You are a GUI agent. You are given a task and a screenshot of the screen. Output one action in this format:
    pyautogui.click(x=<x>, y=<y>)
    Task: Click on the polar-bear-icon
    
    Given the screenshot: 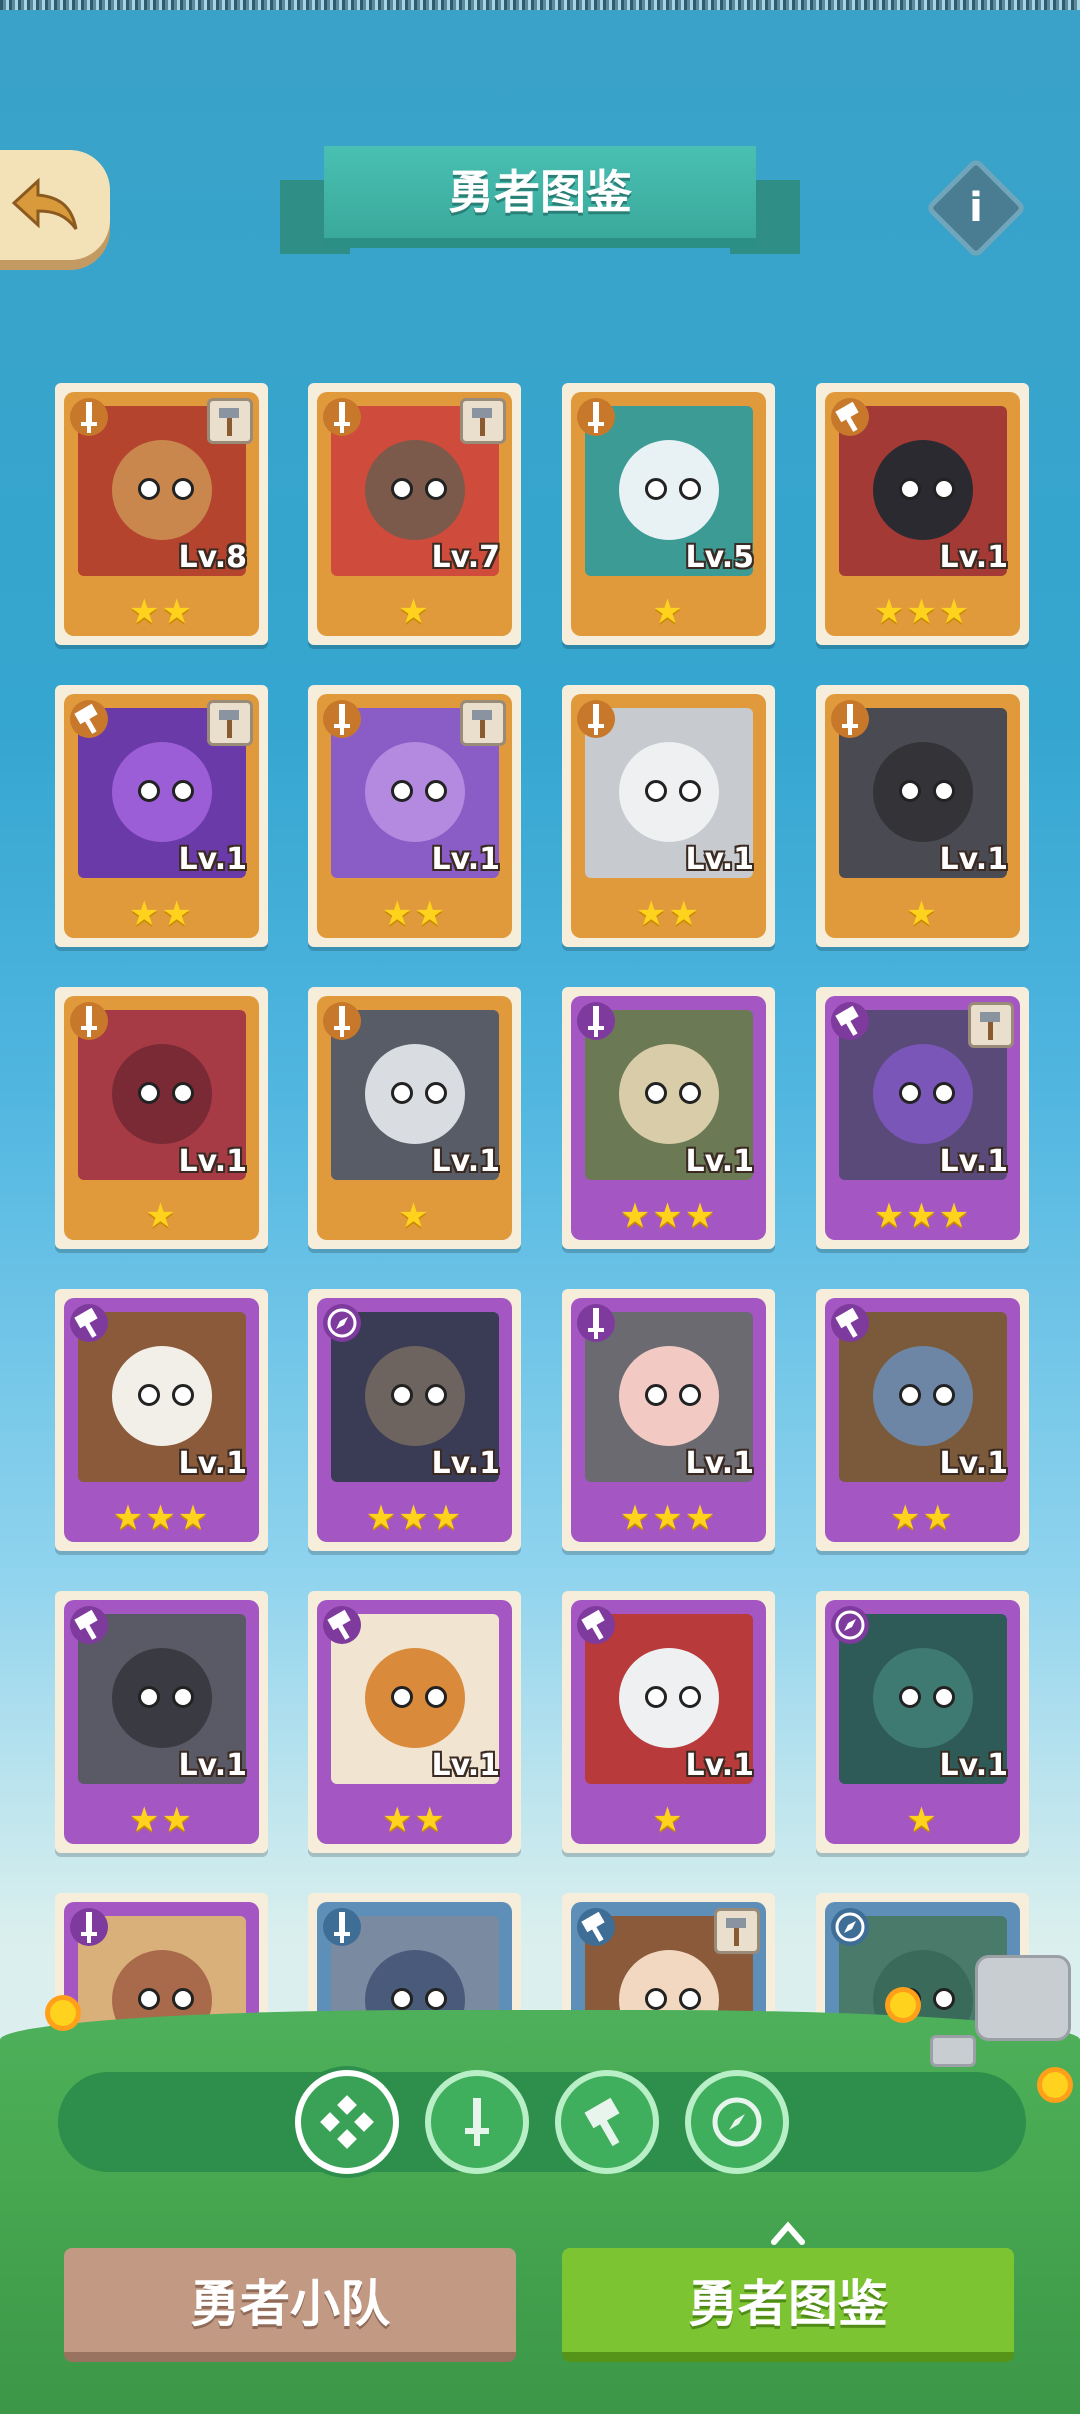 What is the action you would take?
    pyautogui.click(x=669, y=490)
    